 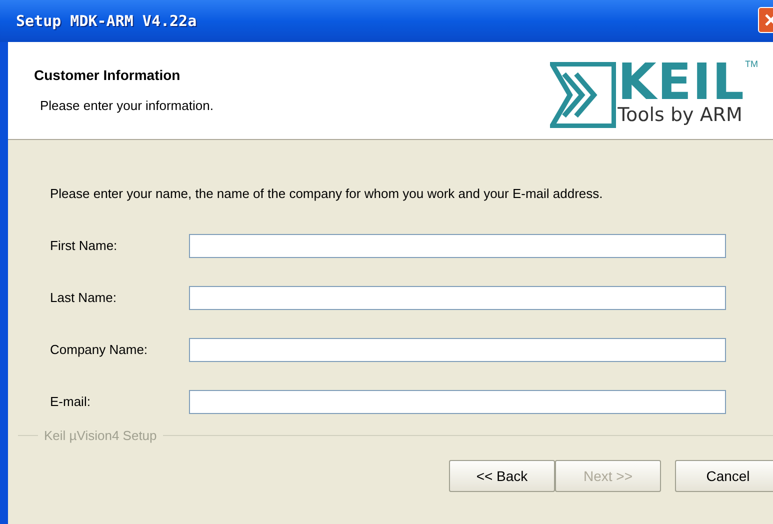 What do you see at coordinates (326, 194) in the screenshot?
I see `instruction-text: Please enter your name, the name of the company for whom you work and your E-mail address.` at bounding box center [326, 194].